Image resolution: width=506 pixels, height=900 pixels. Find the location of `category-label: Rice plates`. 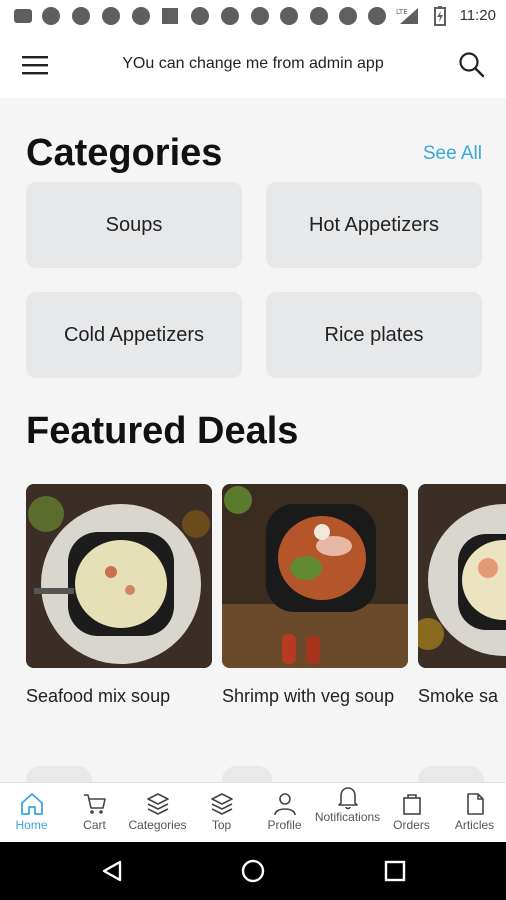

category-label: Rice plates is located at coordinates (374, 334).